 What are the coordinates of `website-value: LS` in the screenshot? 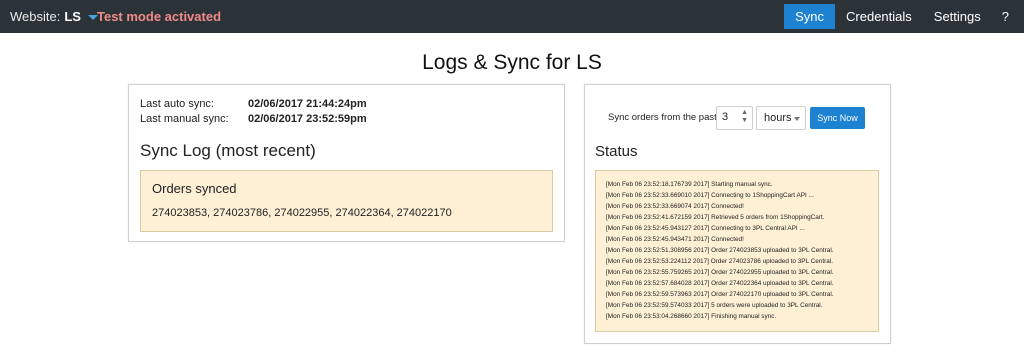 It's located at (72, 16).